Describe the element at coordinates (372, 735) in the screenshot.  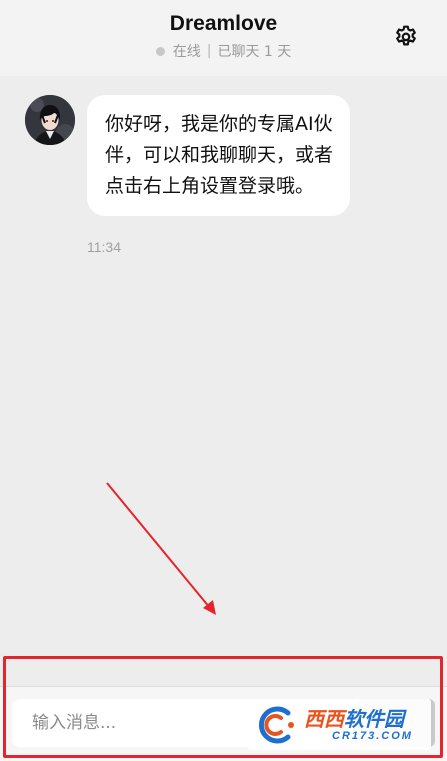
I see `watermark-domain: CR173.COM` at that location.